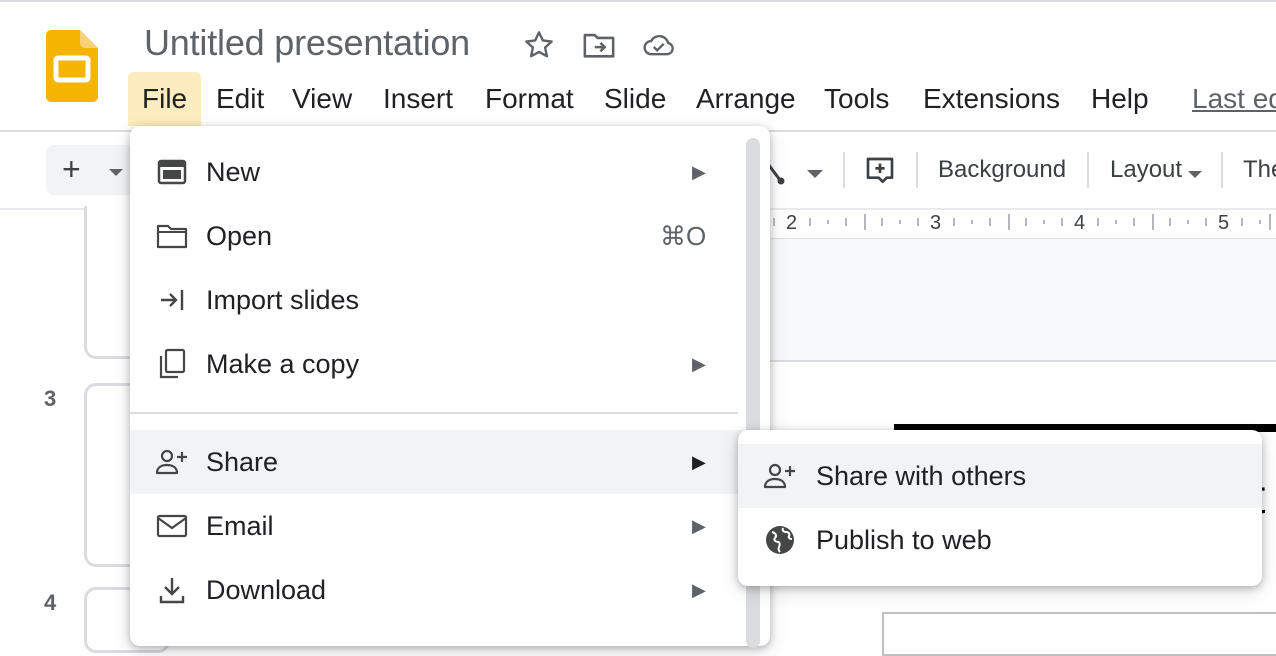  Describe the element at coordinates (283, 300) in the screenshot. I see `file-menu-label: Import slides` at that location.